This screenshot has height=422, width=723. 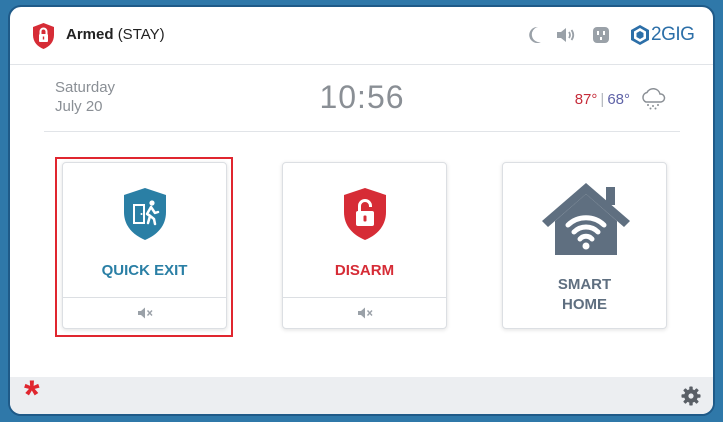 I want to click on speaker-muted-icon, so click(x=365, y=313).